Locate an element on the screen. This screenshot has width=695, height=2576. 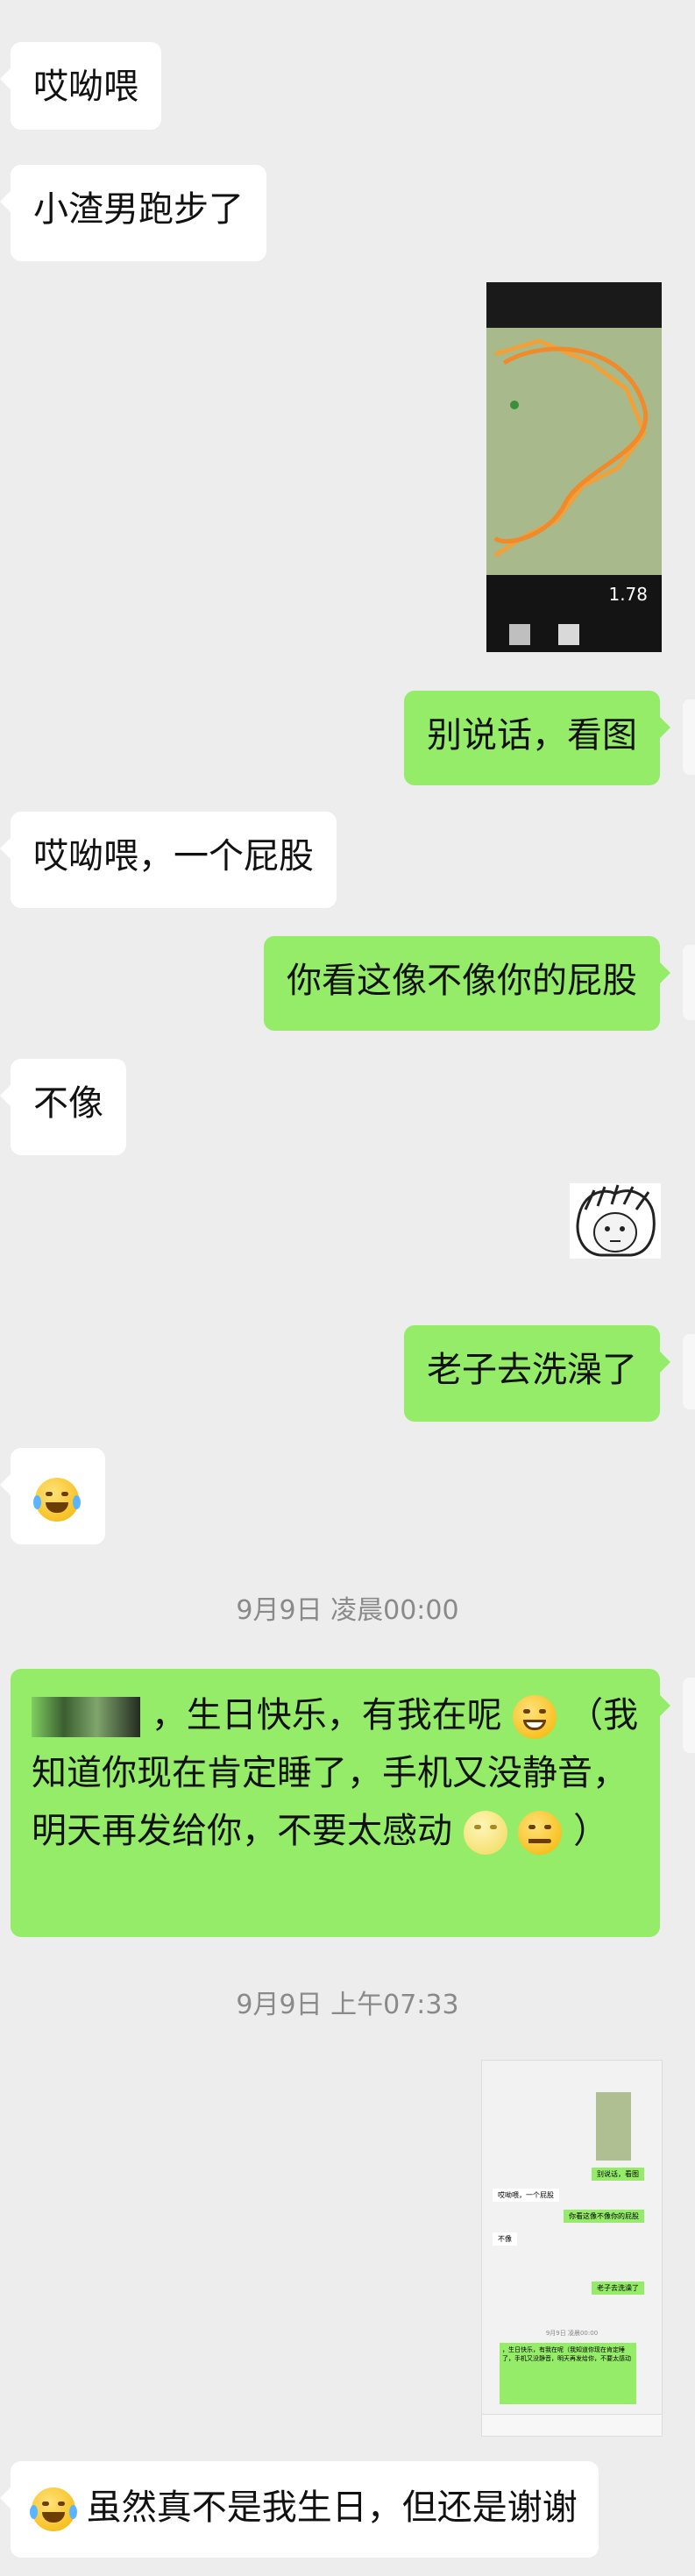
message-received-1: 哎呦喂 is located at coordinates (80, 86).